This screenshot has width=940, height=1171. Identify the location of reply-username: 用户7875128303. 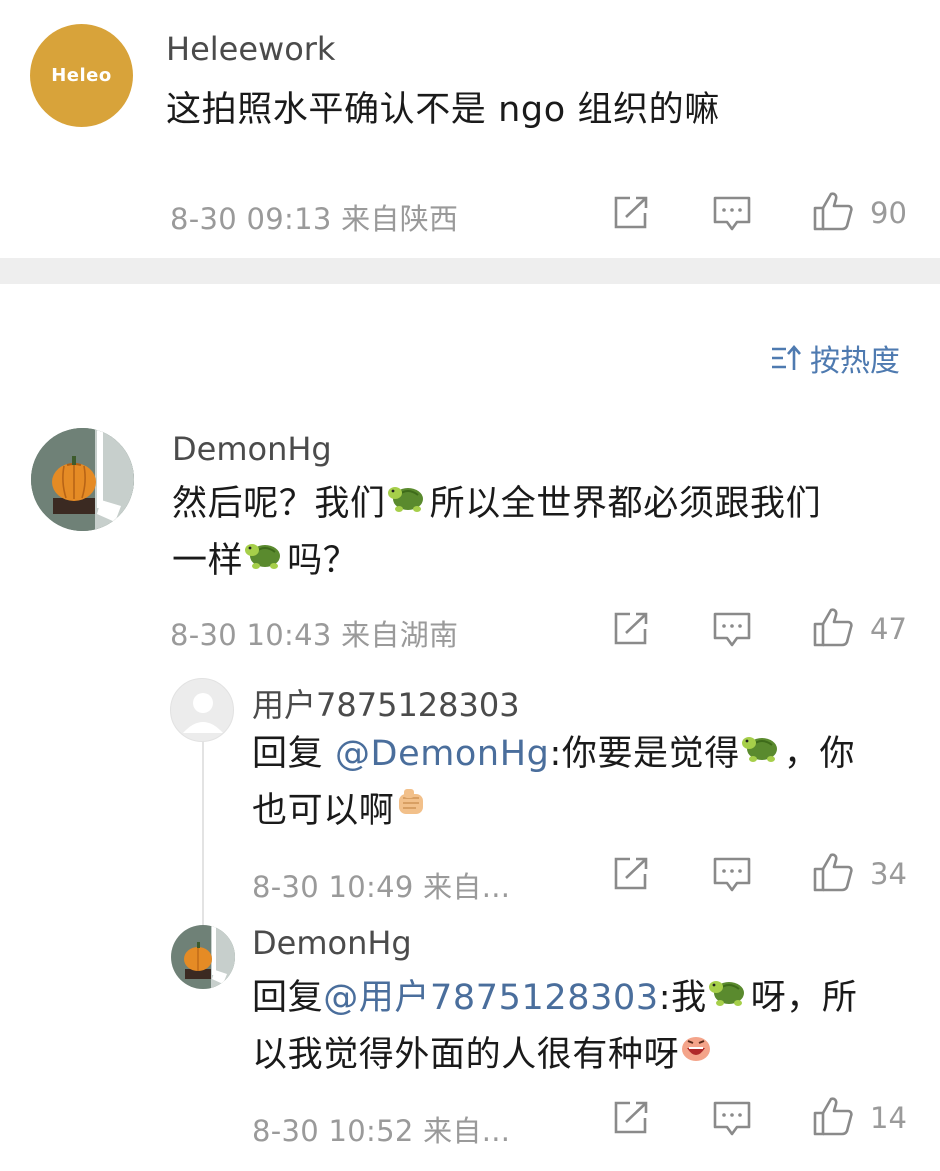
(386, 703).